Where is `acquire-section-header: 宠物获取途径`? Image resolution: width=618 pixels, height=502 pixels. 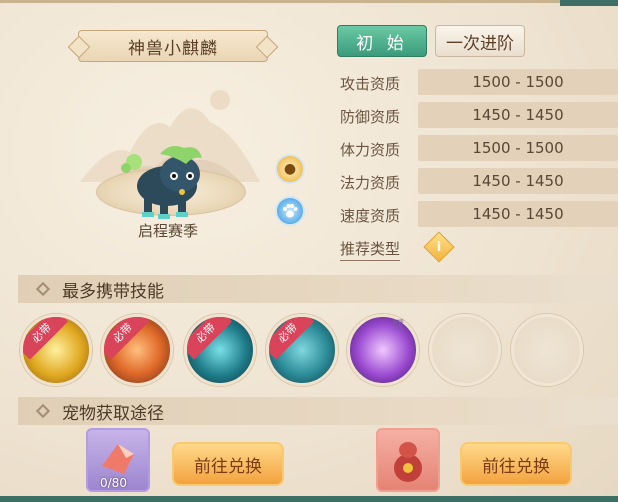 acquire-section-header: 宠物获取途径 is located at coordinates (318, 411).